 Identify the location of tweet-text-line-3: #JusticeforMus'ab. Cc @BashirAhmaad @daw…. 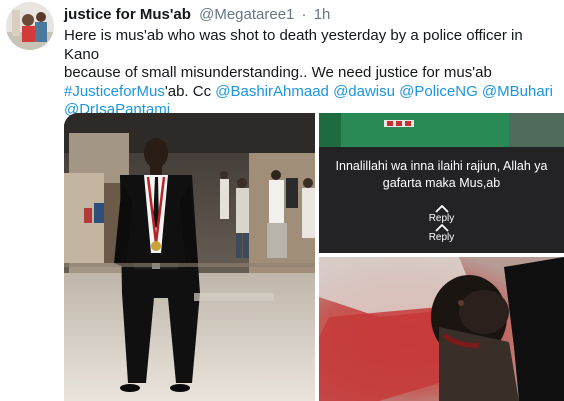
(312, 92).